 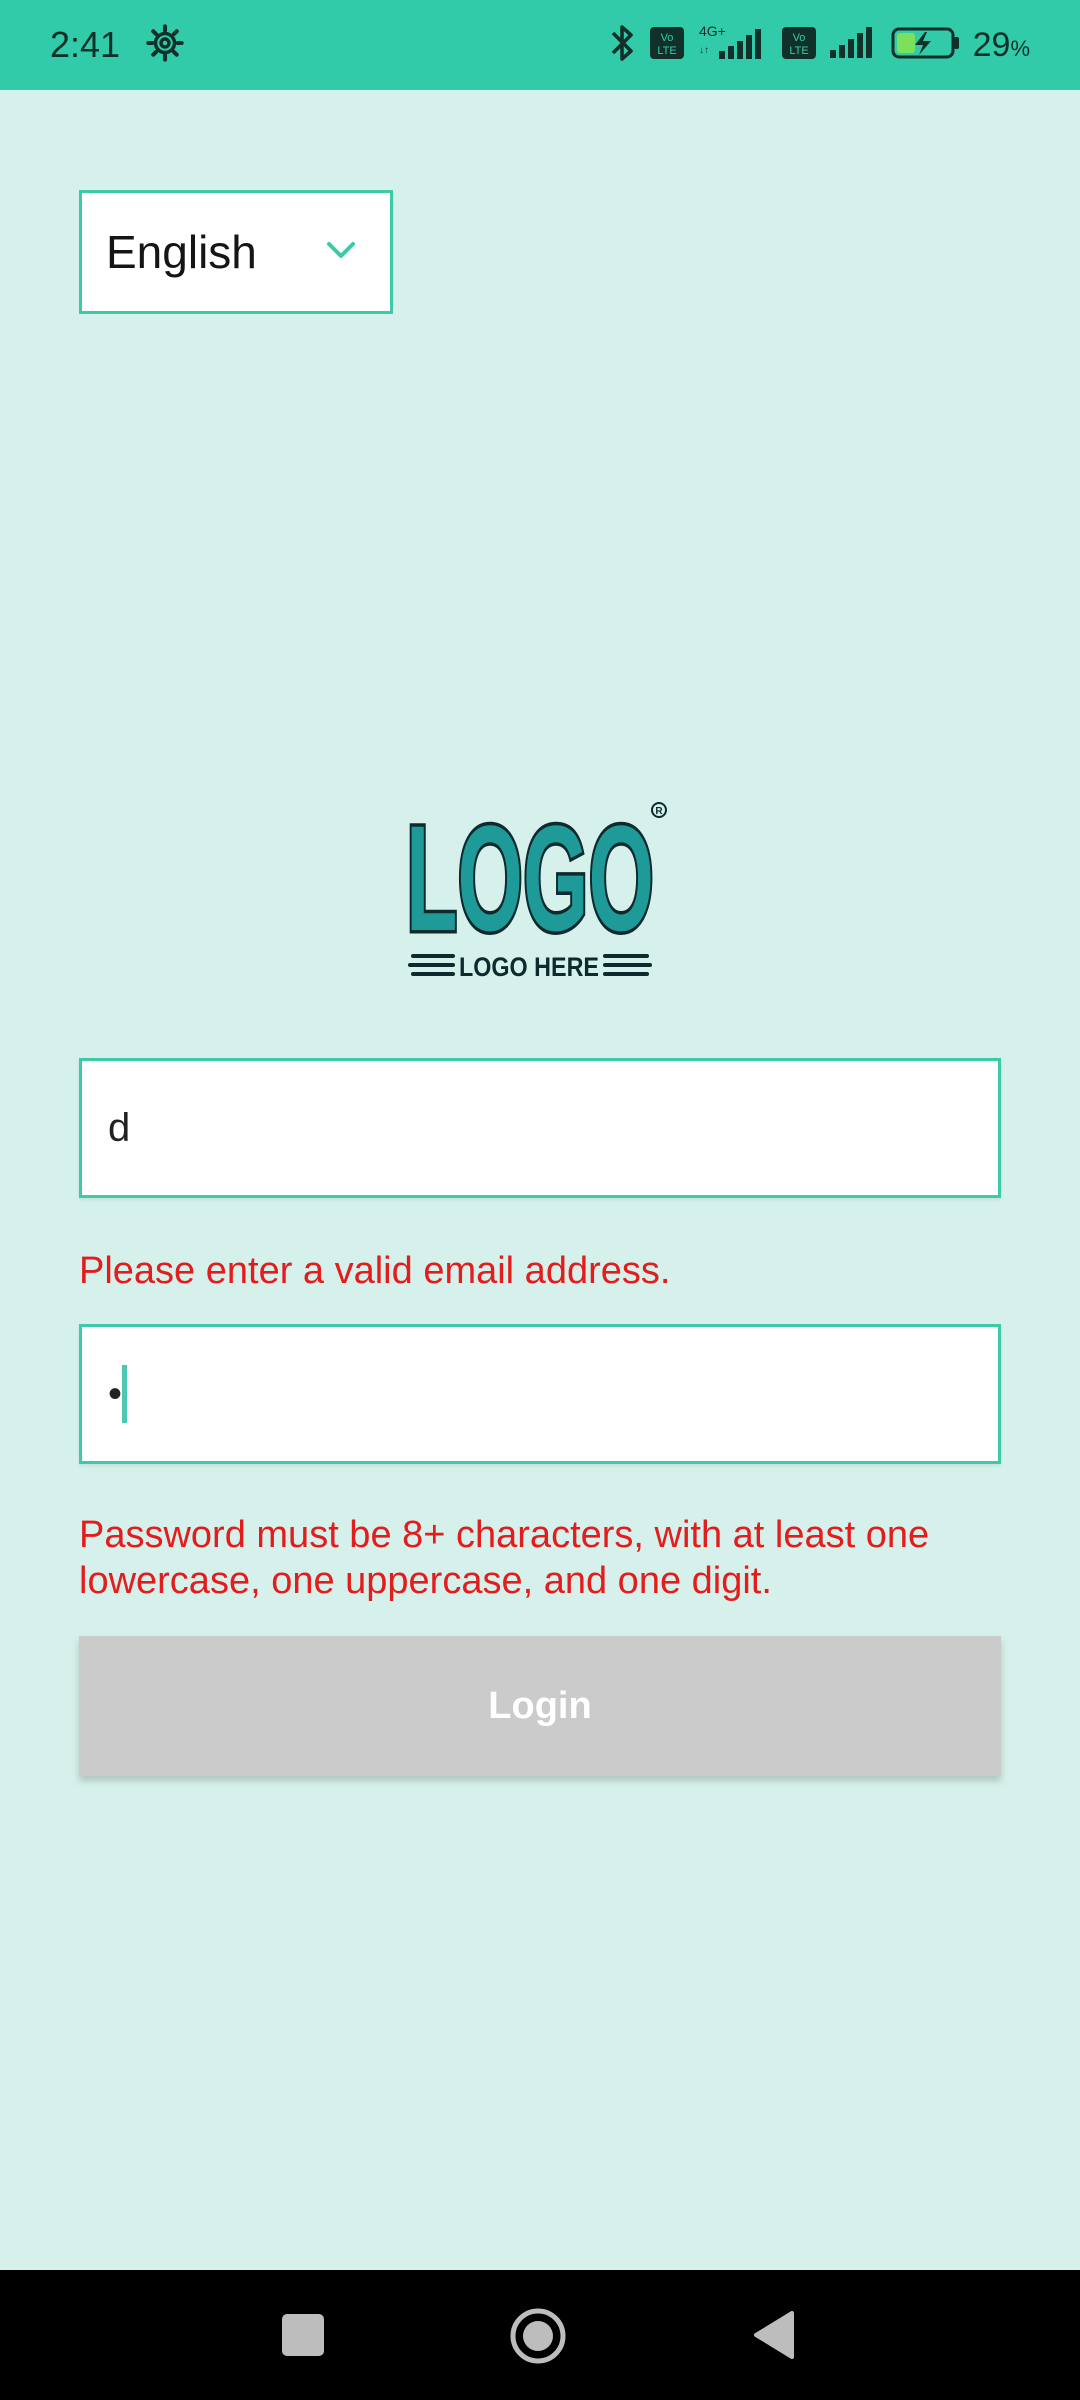 What do you see at coordinates (553, 1128) in the screenshot?
I see `email-input` at bounding box center [553, 1128].